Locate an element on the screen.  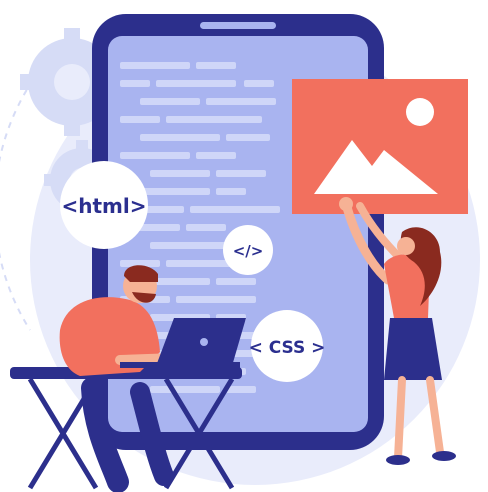
code-bubble: </> is located at coordinates (248, 250).